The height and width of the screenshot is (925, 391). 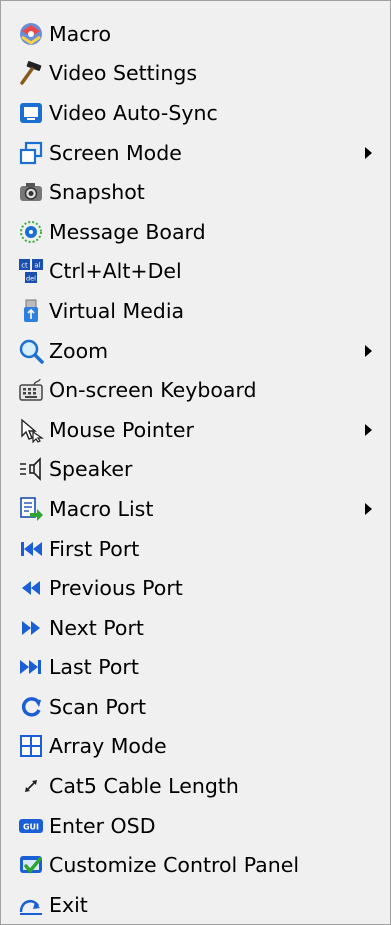 What do you see at coordinates (108, 746) in the screenshot?
I see `menu-item-label: Array Mode` at bounding box center [108, 746].